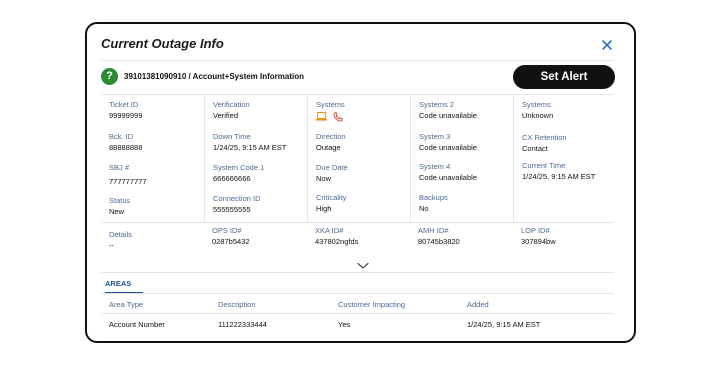 The image size is (722, 378). What do you see at coordinates (504, 324) in the screenshot?
I see `cell-added: 1/24/25, 9:15 AM EST` at bounding box center [504, 324].